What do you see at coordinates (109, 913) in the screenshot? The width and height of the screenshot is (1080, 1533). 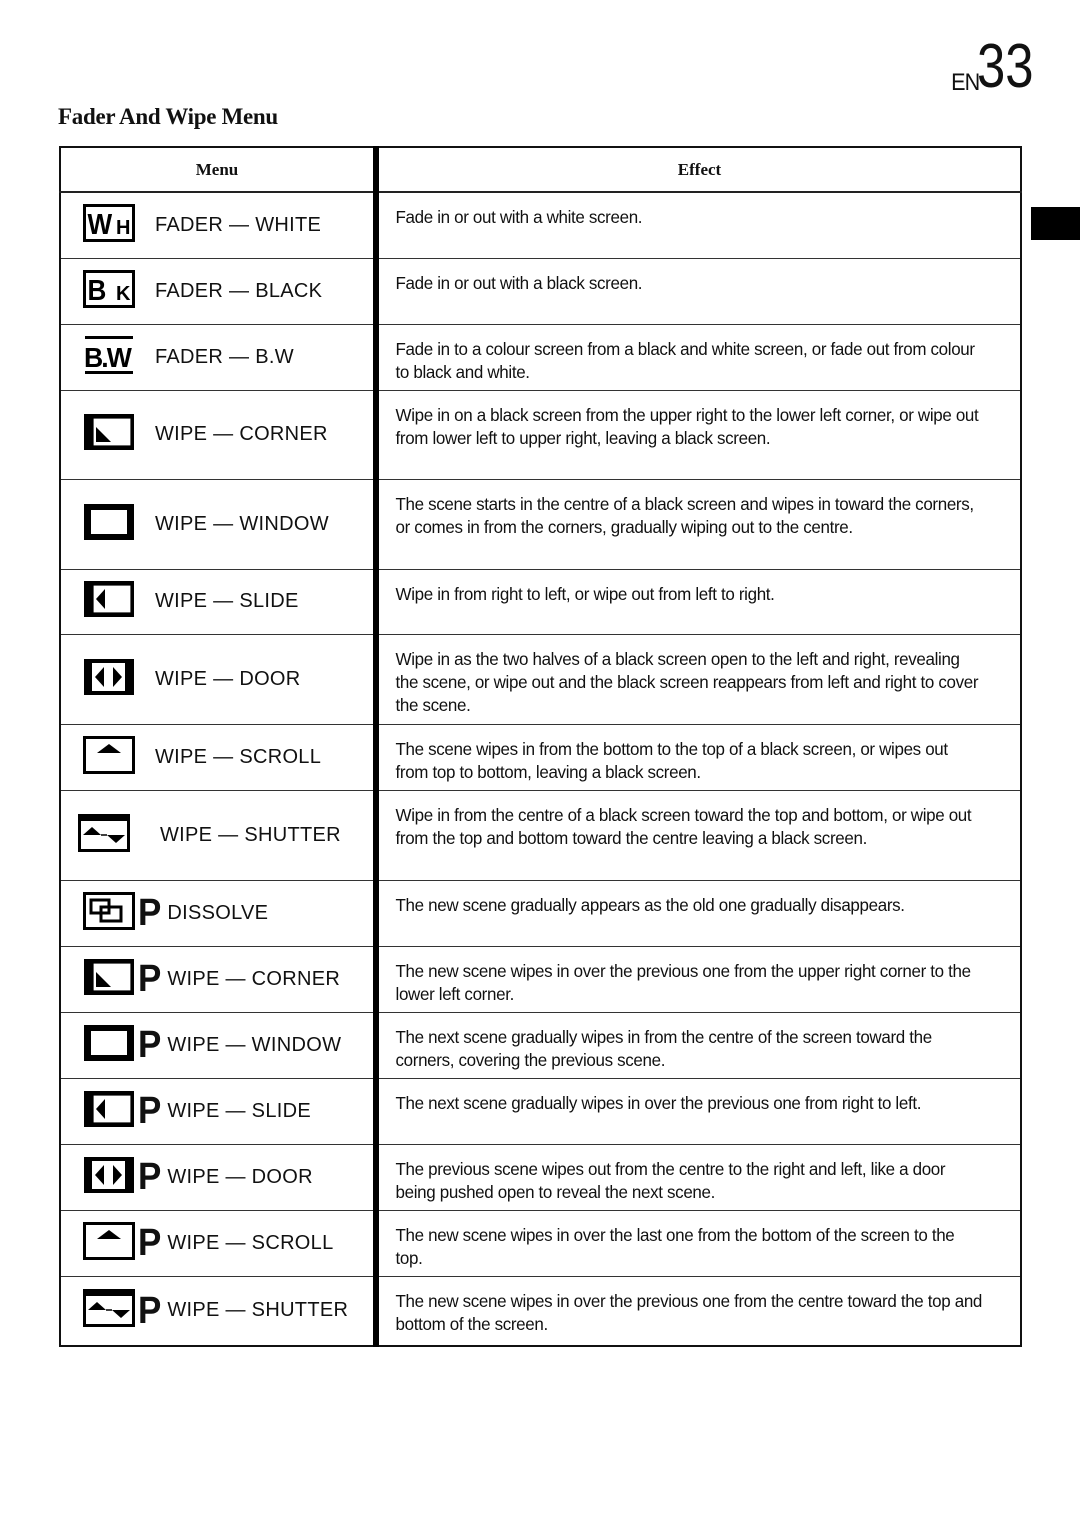 I see `dissolve-icon` at bounding box center [109, 913].